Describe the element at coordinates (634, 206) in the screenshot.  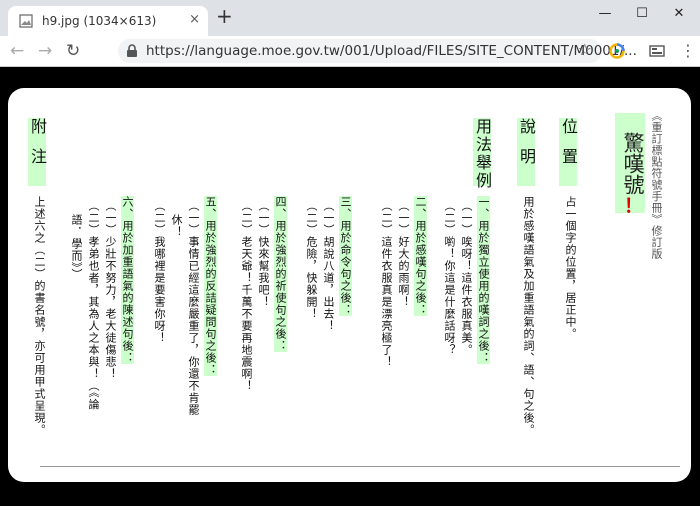
I see `exclamation-mark: ！` at that location.